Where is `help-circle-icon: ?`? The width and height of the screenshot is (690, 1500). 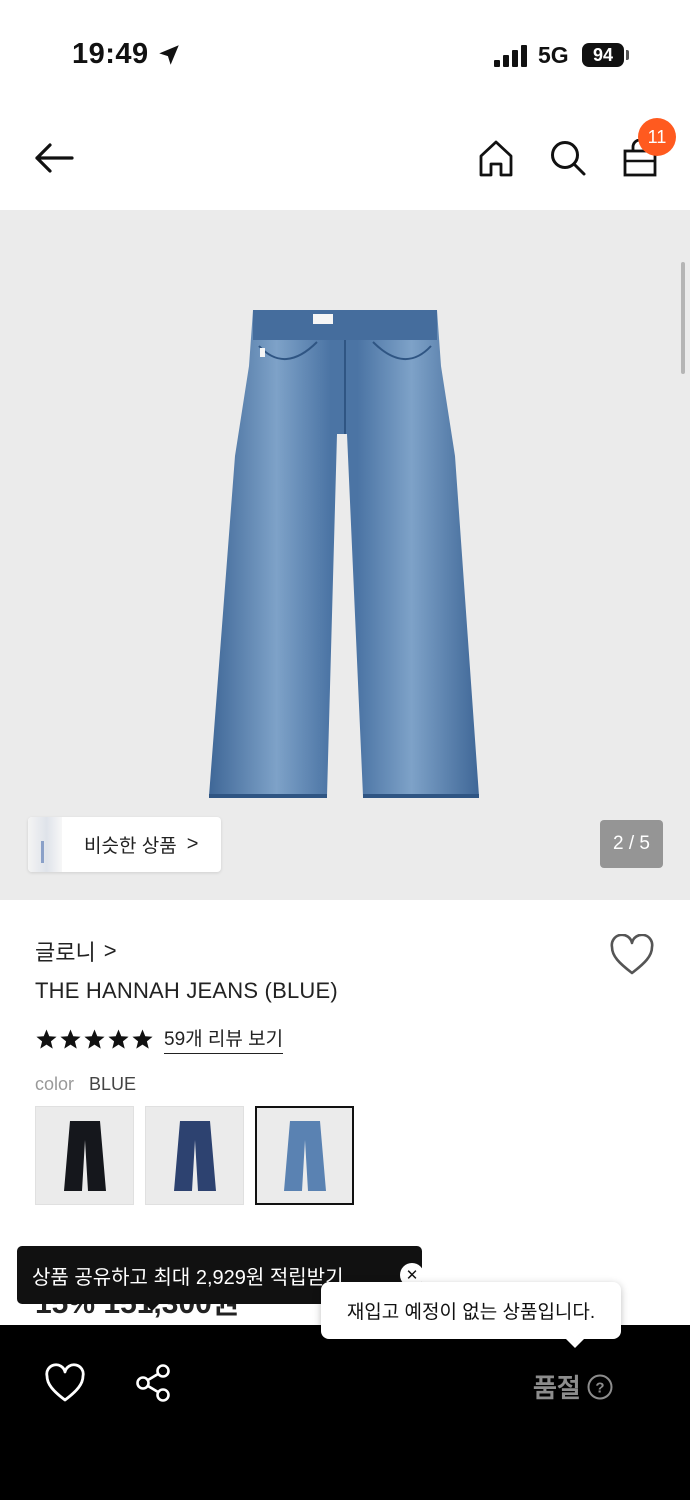
help-circle-icon: ? is located at coordinates (600, 1386).